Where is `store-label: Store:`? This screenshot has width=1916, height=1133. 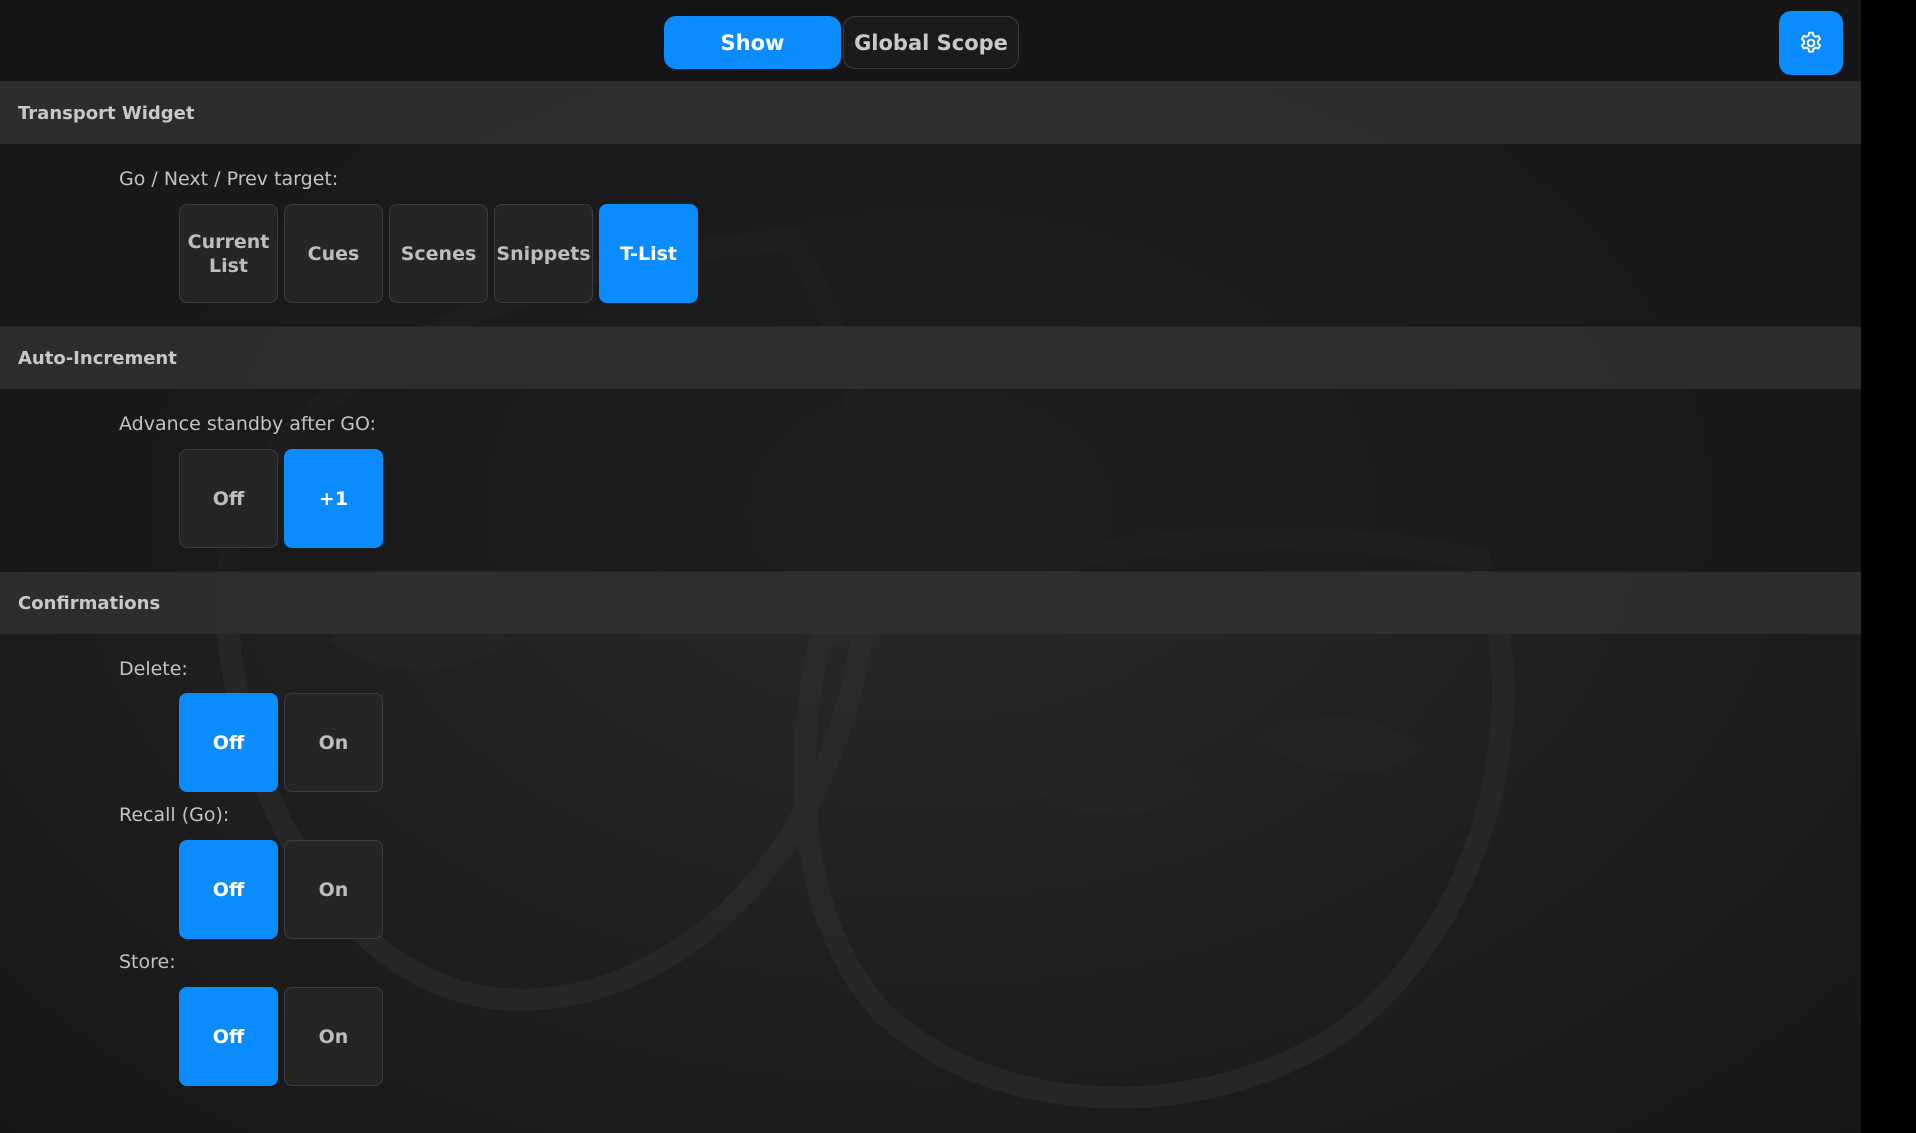 store-label: Store: is located at coordinates (147, 962).